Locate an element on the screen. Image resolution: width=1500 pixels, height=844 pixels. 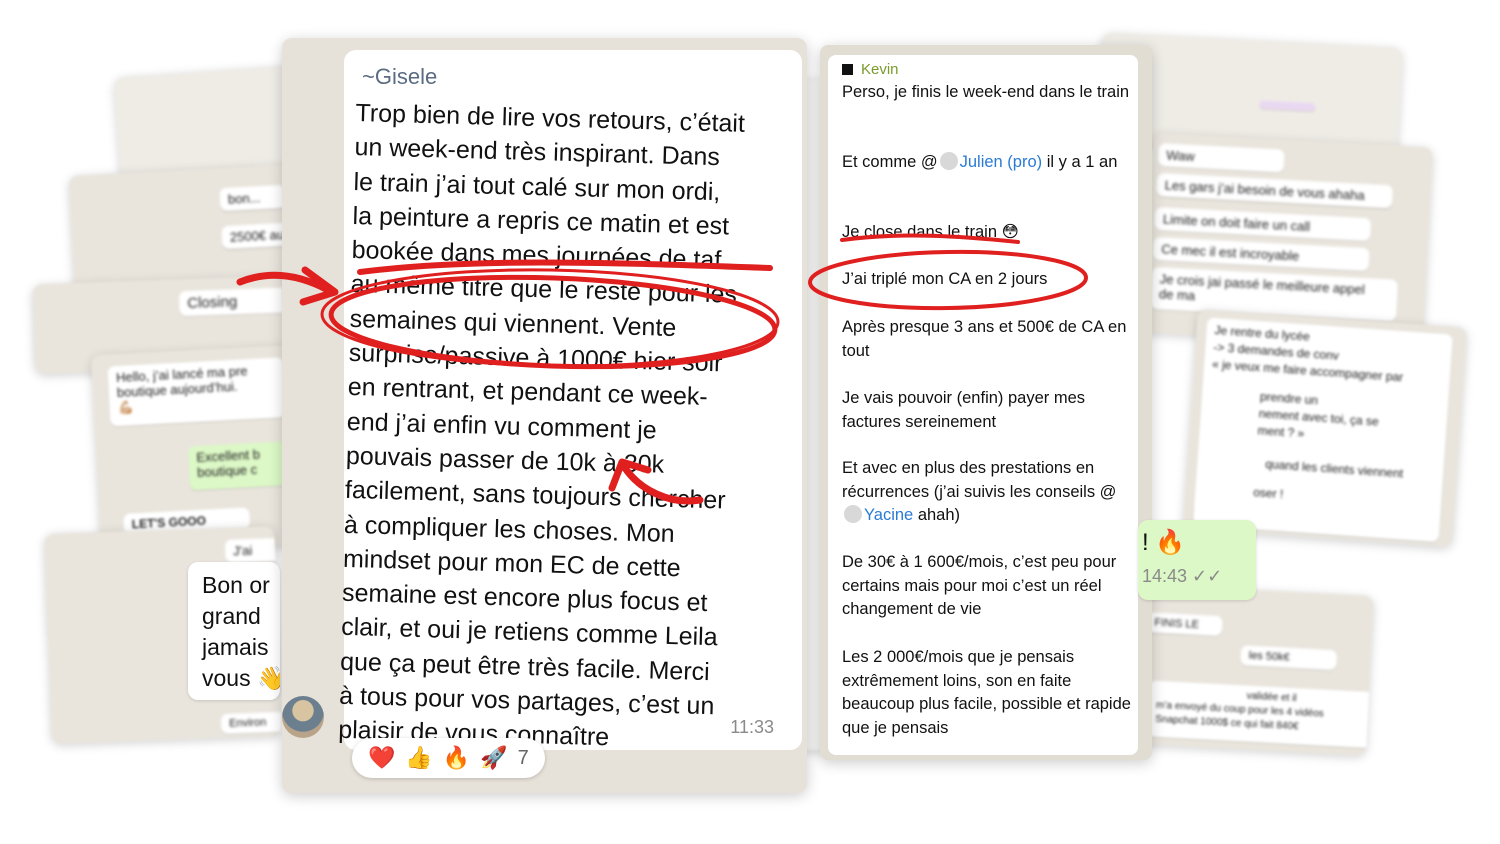
reactions-bar: ❤️ 👍 🔥 🚀 7 is located at coordinates (448, 758).